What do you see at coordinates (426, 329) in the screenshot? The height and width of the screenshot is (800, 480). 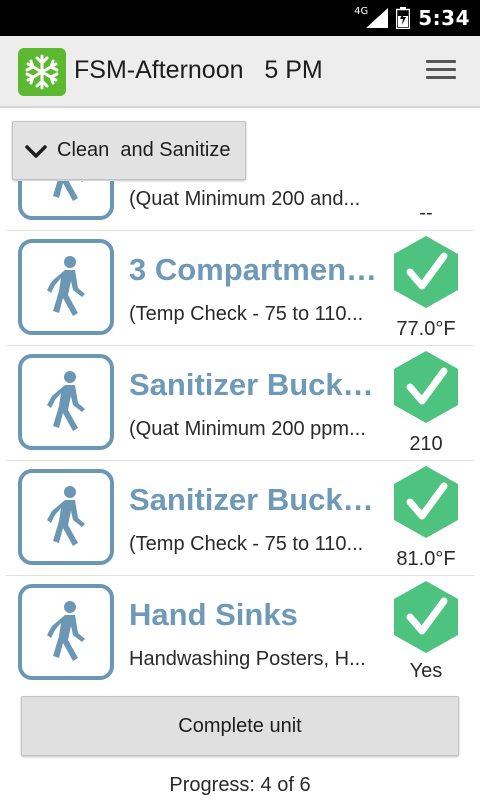 I see `item-value: 77.0°F` at bounding box center [426, 329].